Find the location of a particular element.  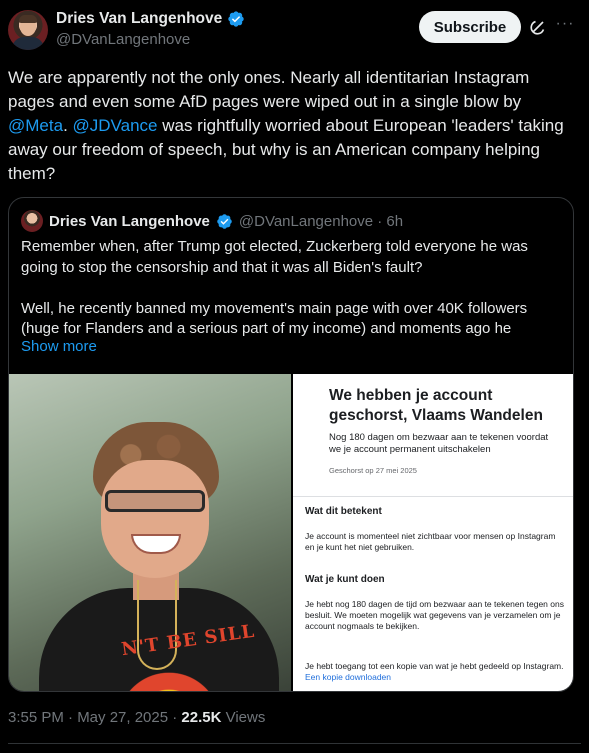

divider is located at coordinates (294, 743).